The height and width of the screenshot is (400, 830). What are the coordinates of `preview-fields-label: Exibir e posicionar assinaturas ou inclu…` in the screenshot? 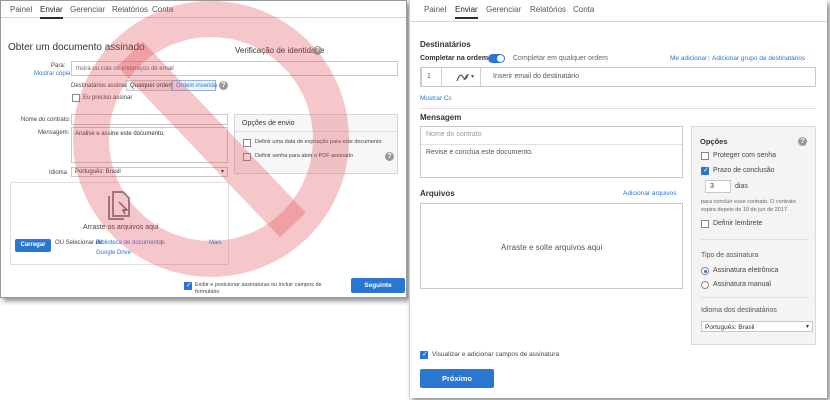 It's located at (258, 288).